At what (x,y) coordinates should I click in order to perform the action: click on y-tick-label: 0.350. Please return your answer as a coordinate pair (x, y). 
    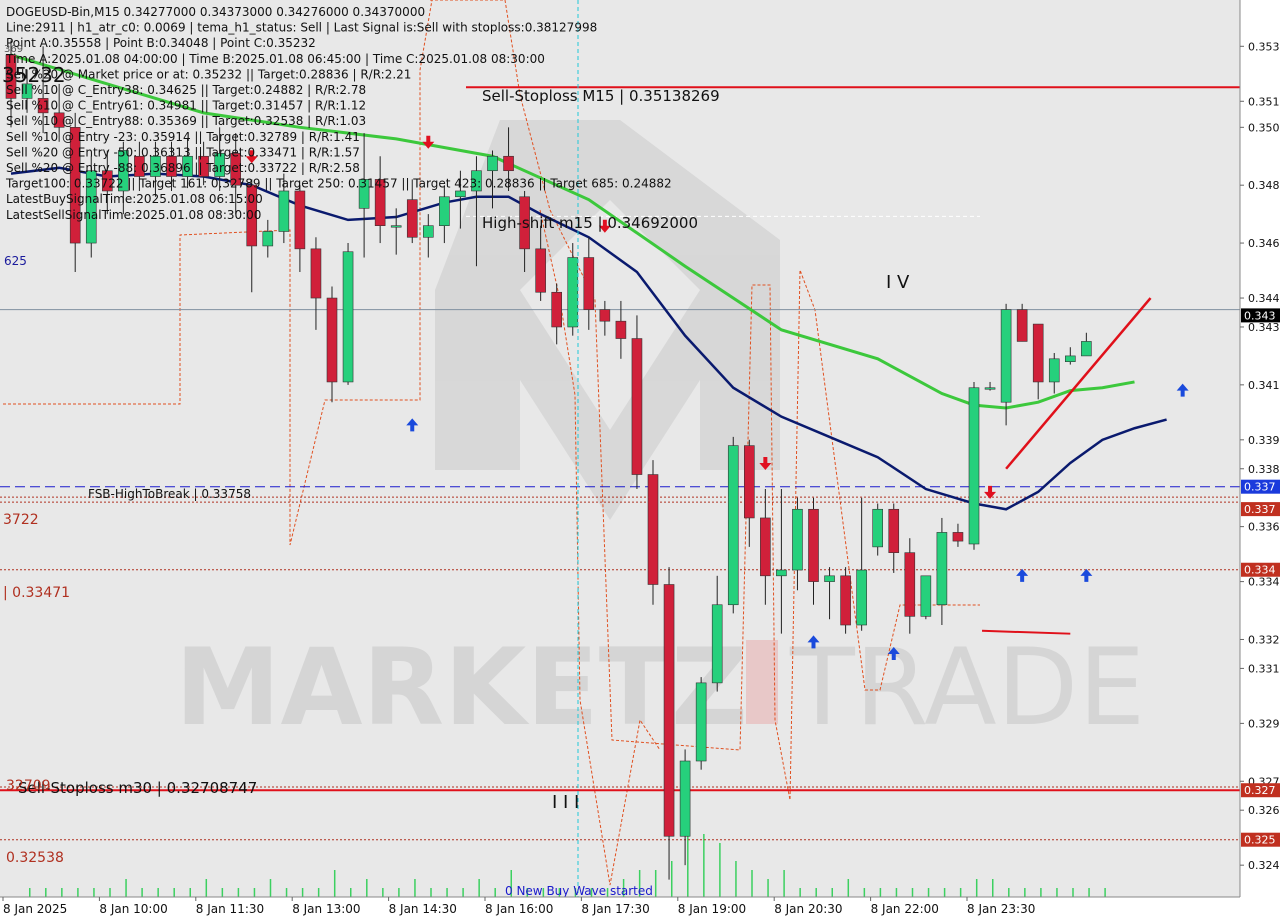
    Looking at the image, I should click on (1264, 127).